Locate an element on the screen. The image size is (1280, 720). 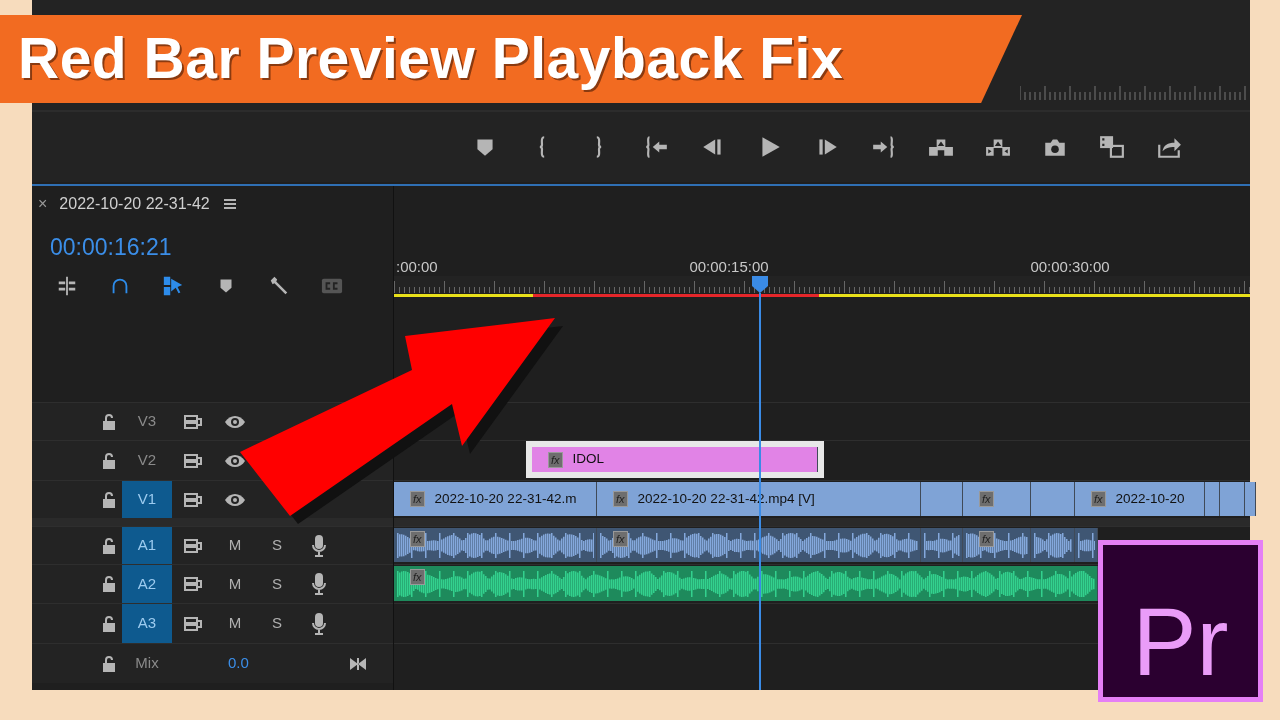
video-clip: fx 2022-10-20 22-31-42.mp4 [V] is located at coordinates (759, 499).